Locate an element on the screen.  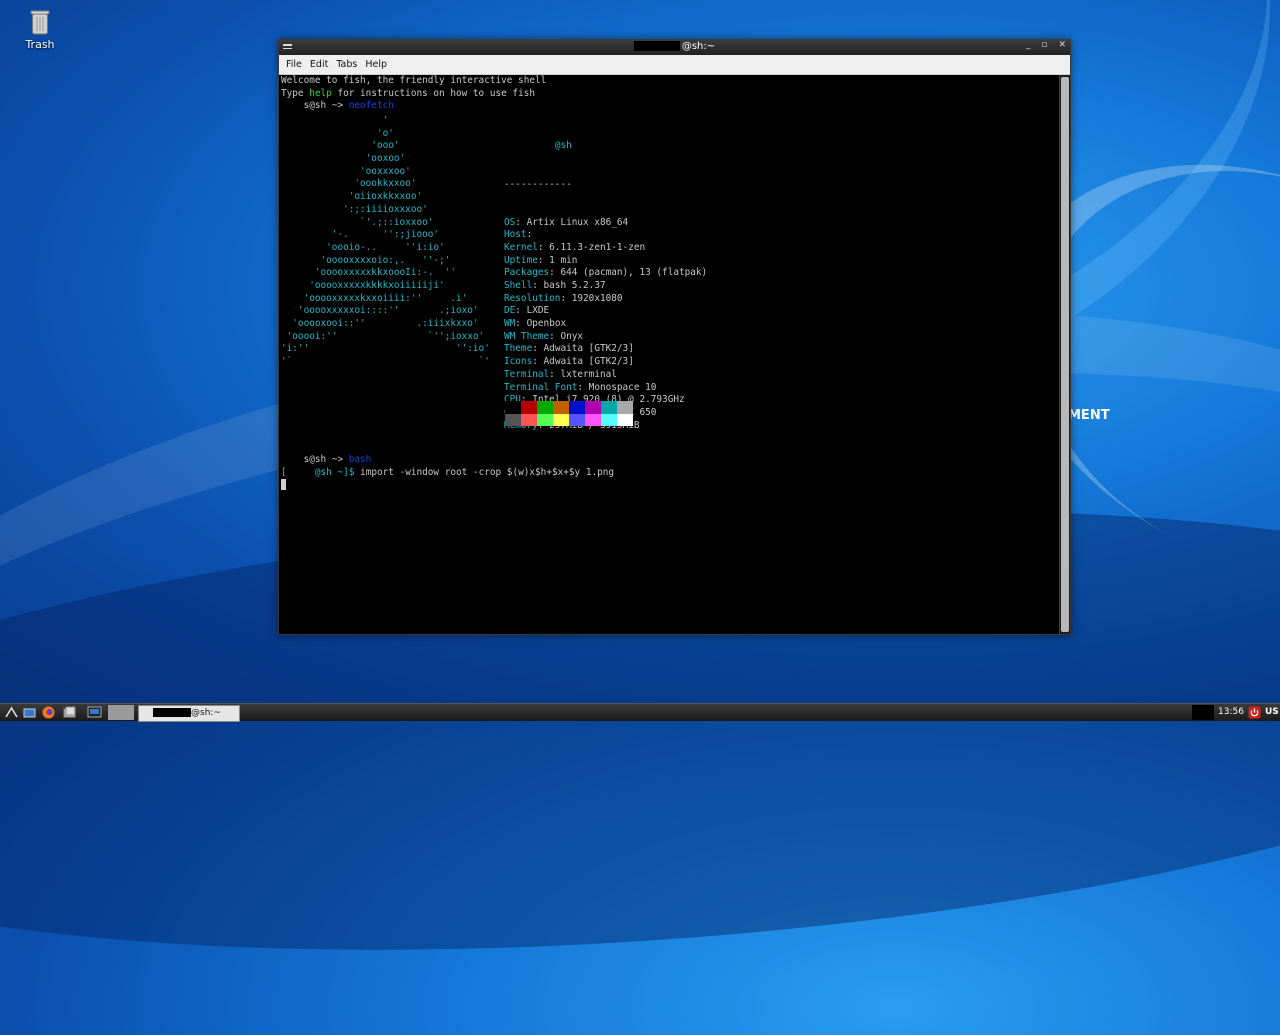
clock: 13:56 is located at coordinates (1231, 712).